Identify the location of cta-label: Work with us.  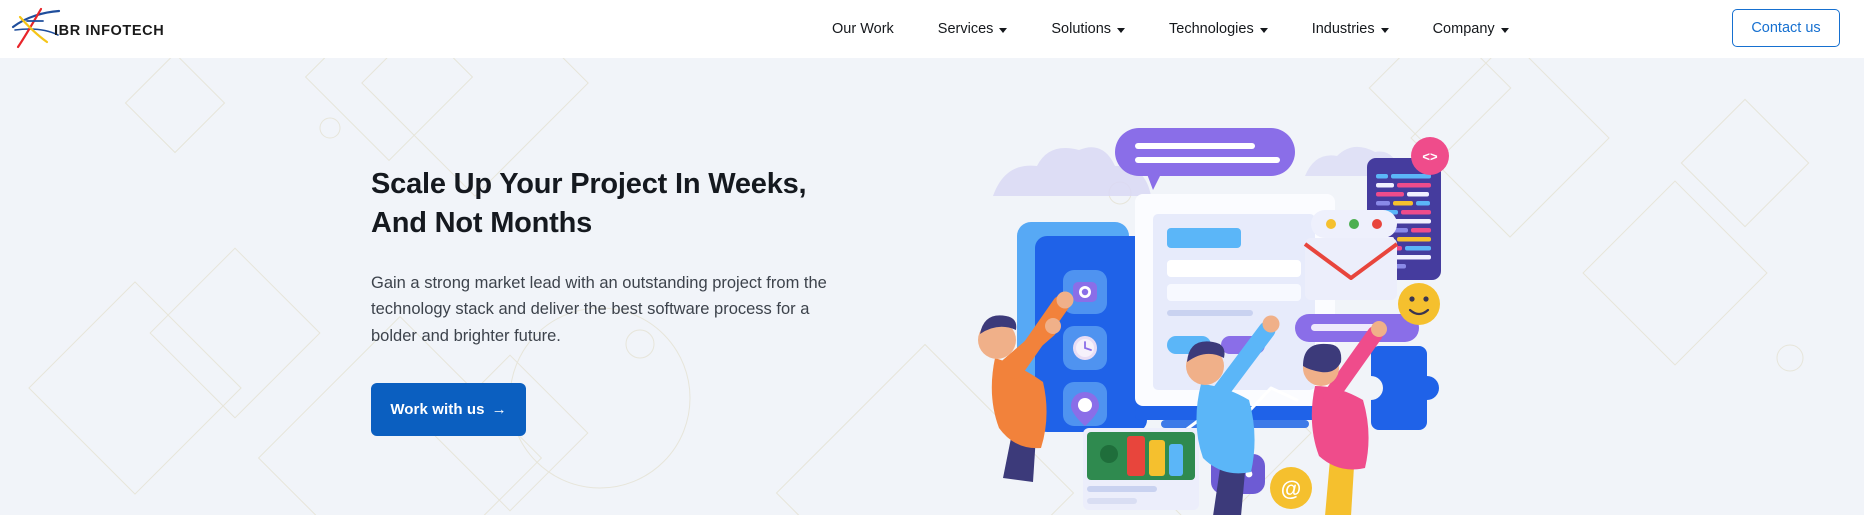
(437, 409).